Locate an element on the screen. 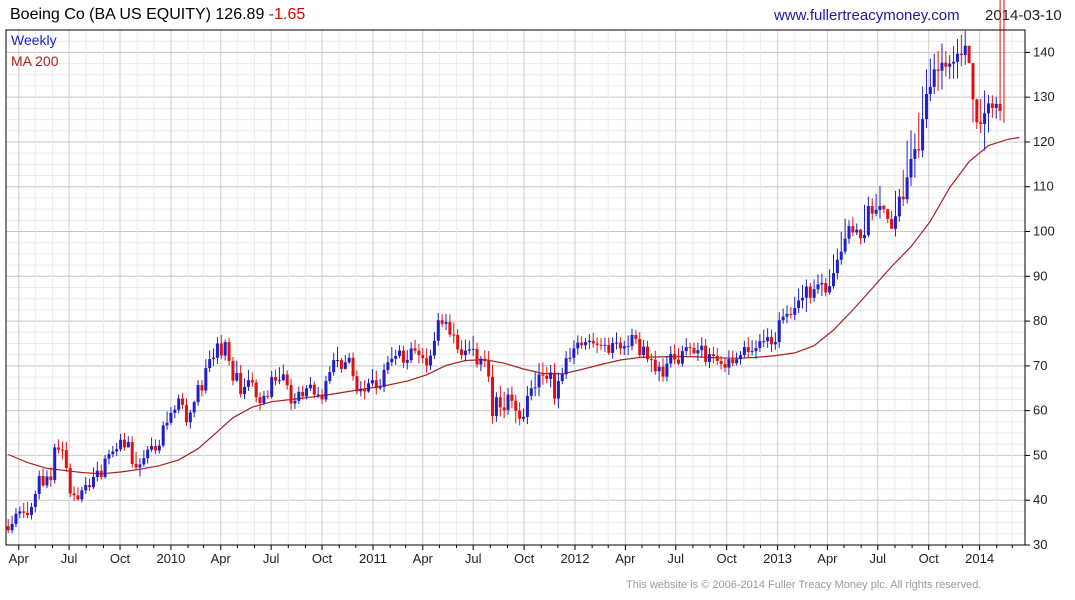 The image size is (1075, 600). x-tick-label: Oct is located at coordinates (727, 558).